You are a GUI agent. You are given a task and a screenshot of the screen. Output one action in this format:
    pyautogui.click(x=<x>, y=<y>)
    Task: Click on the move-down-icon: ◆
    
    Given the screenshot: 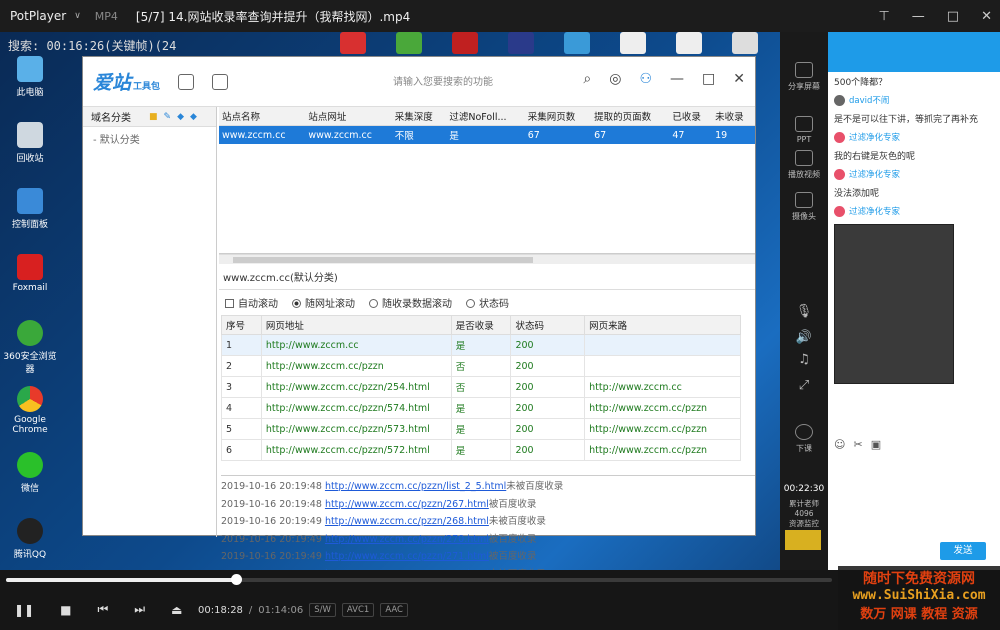 What is the action you would take?
    pyautogui.click(x=193, y=117)
    